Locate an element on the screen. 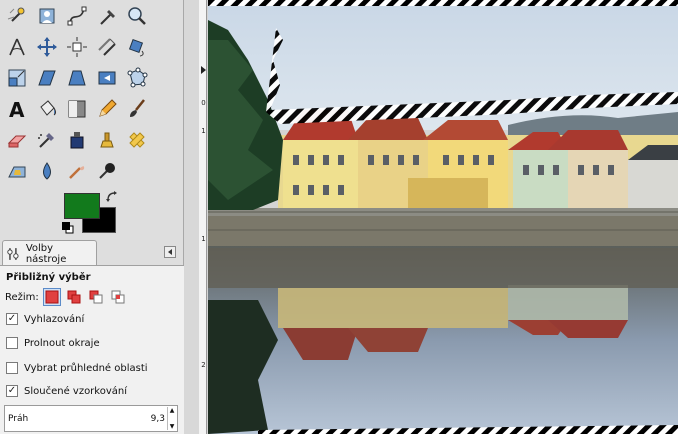 The image size is (678, 434). dodge-burn-tool-button is located at coordinates (107, 170).